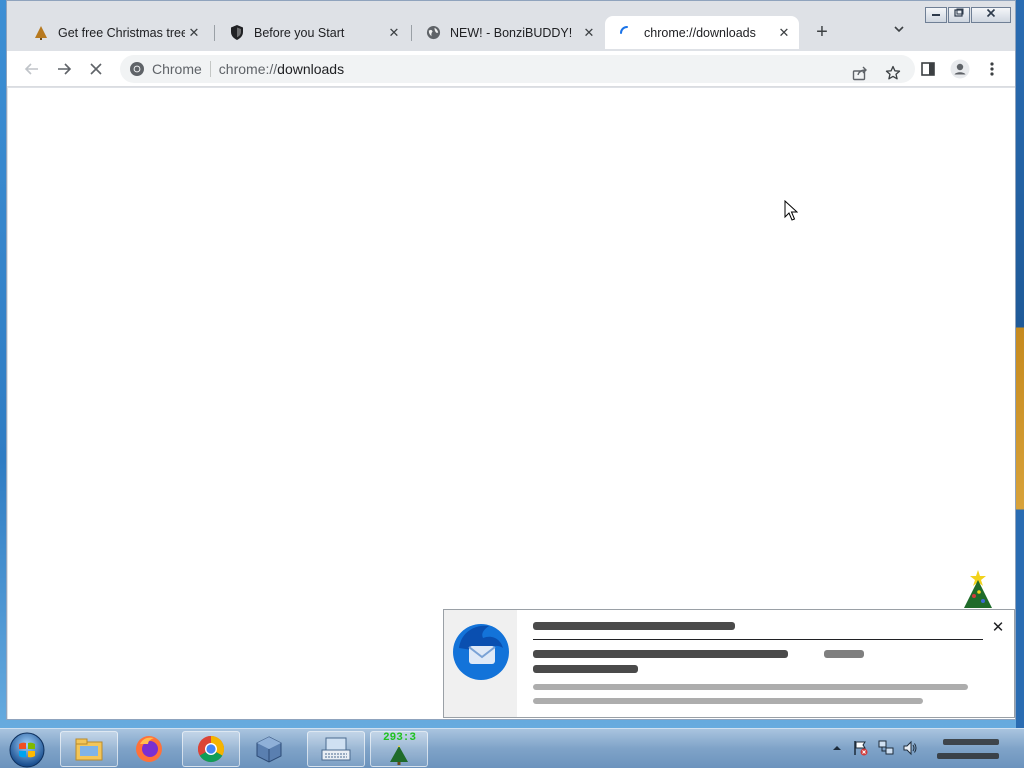 The height and width of the screenshot is (768, 1024). What do you see at coordinates (27, 749) in the screenshot?
I see `windows-start-orb` at bounding box center [27, 749].